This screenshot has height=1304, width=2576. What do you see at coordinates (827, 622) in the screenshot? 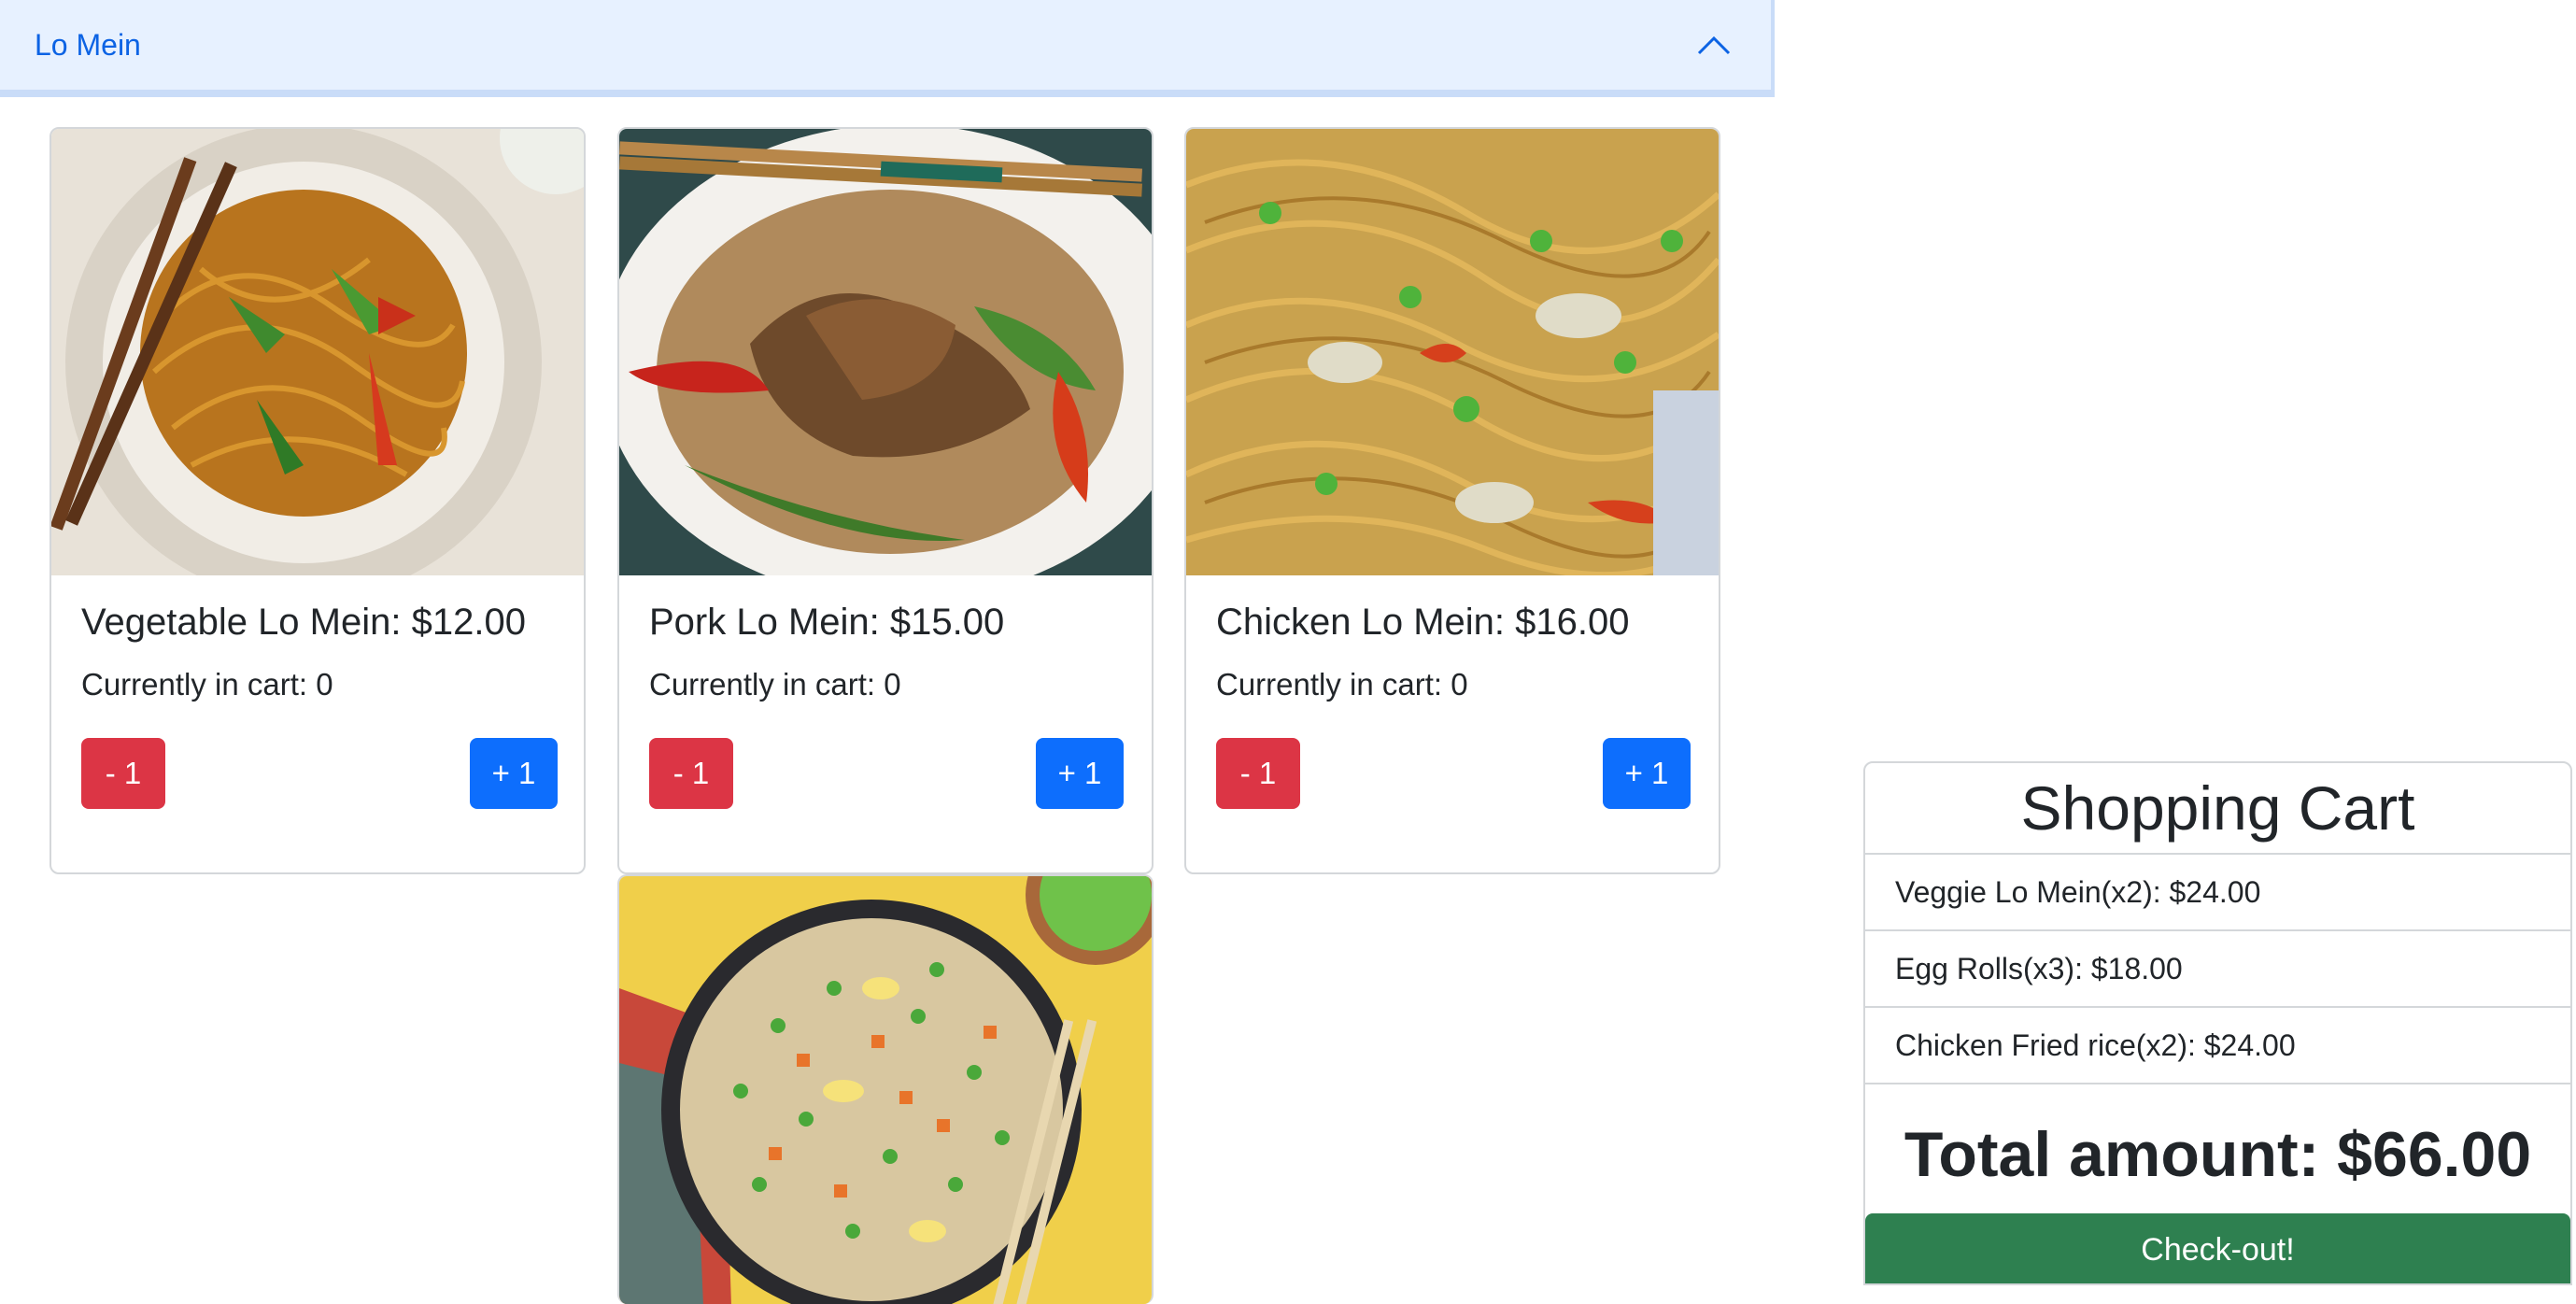
I see `card-title: Pork Lo Mein: $15.00` at bounding box center [827, 622].